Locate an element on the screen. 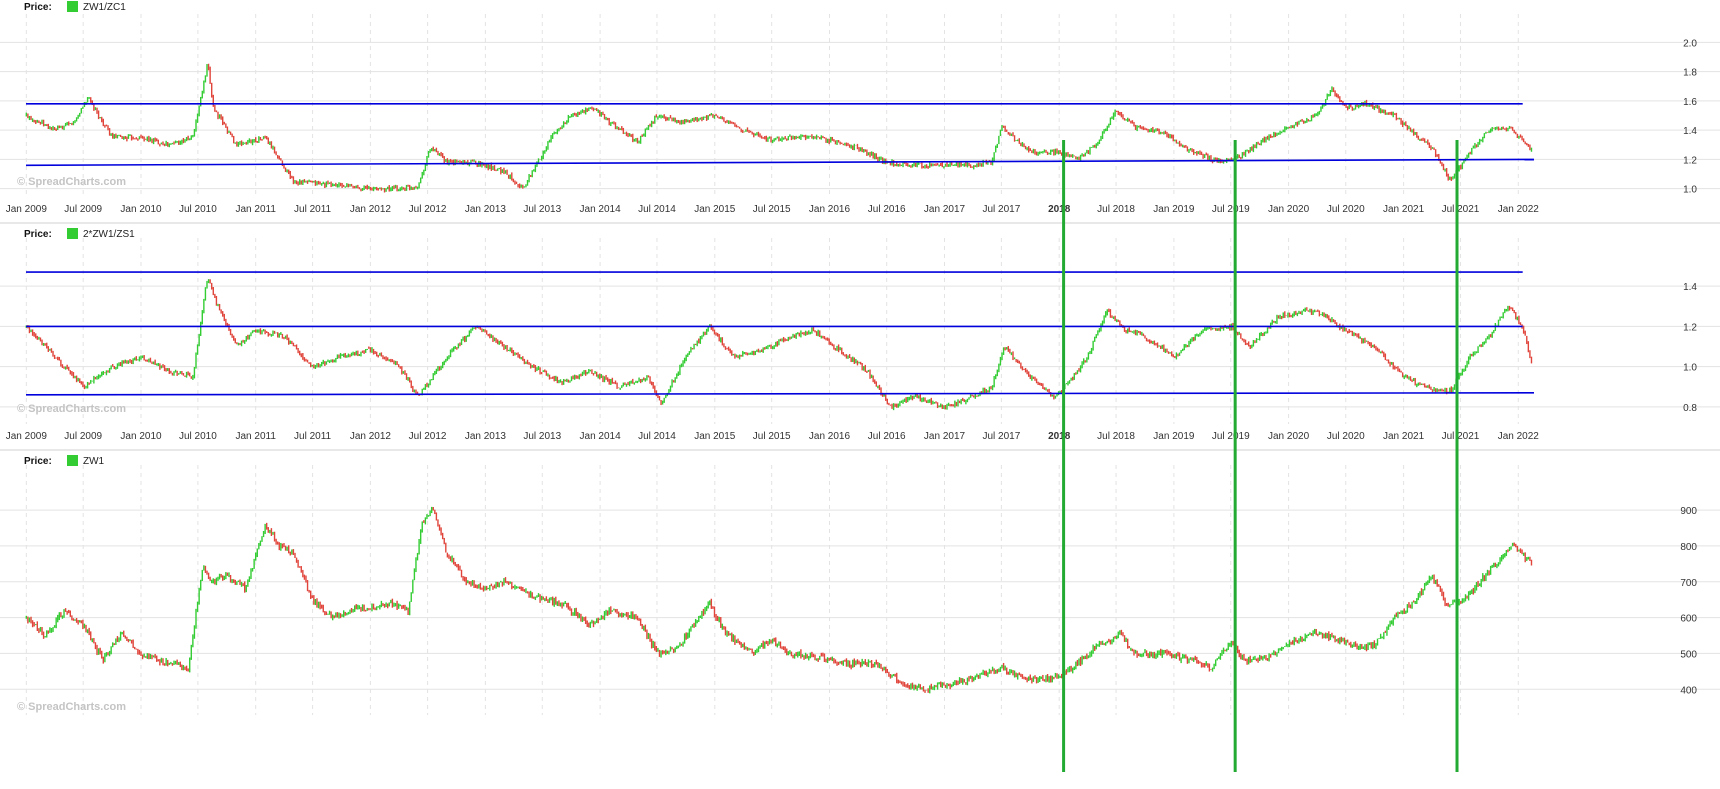  y-tick-label: 800 is located at coordinates (1688, 547).